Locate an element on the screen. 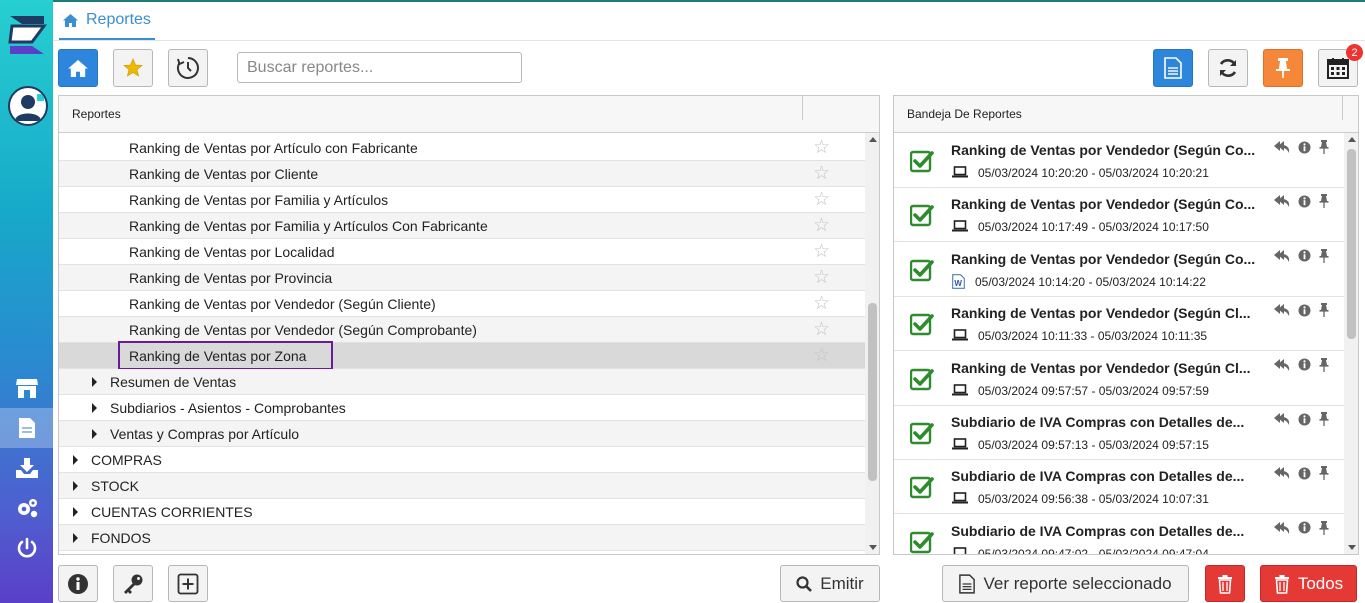  tree-report-row: Ranking de Ventas por Zona ☆ is located at coordinates (462, 355).